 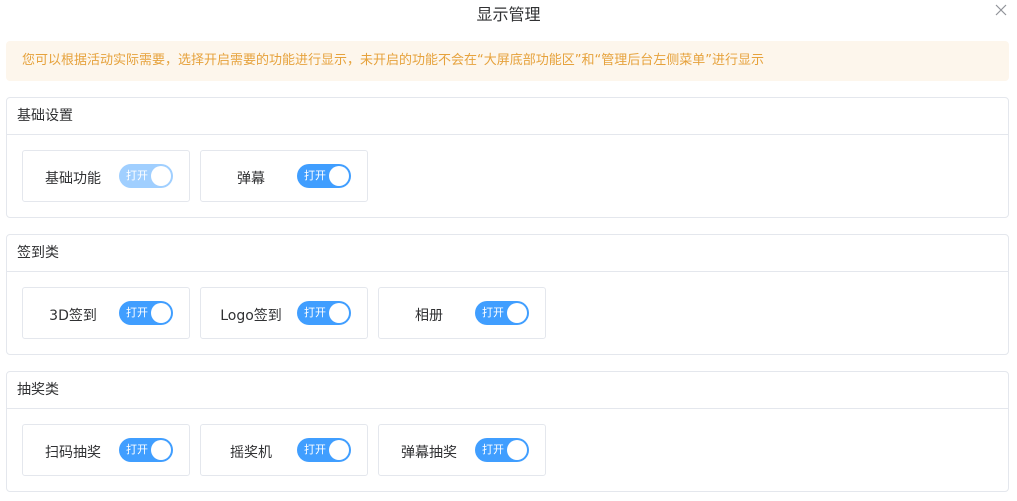 What do you see at coordinates (251, 179) in the screenshot?
I see `feature-label: 弹幕` at bounding box center [251, 179].